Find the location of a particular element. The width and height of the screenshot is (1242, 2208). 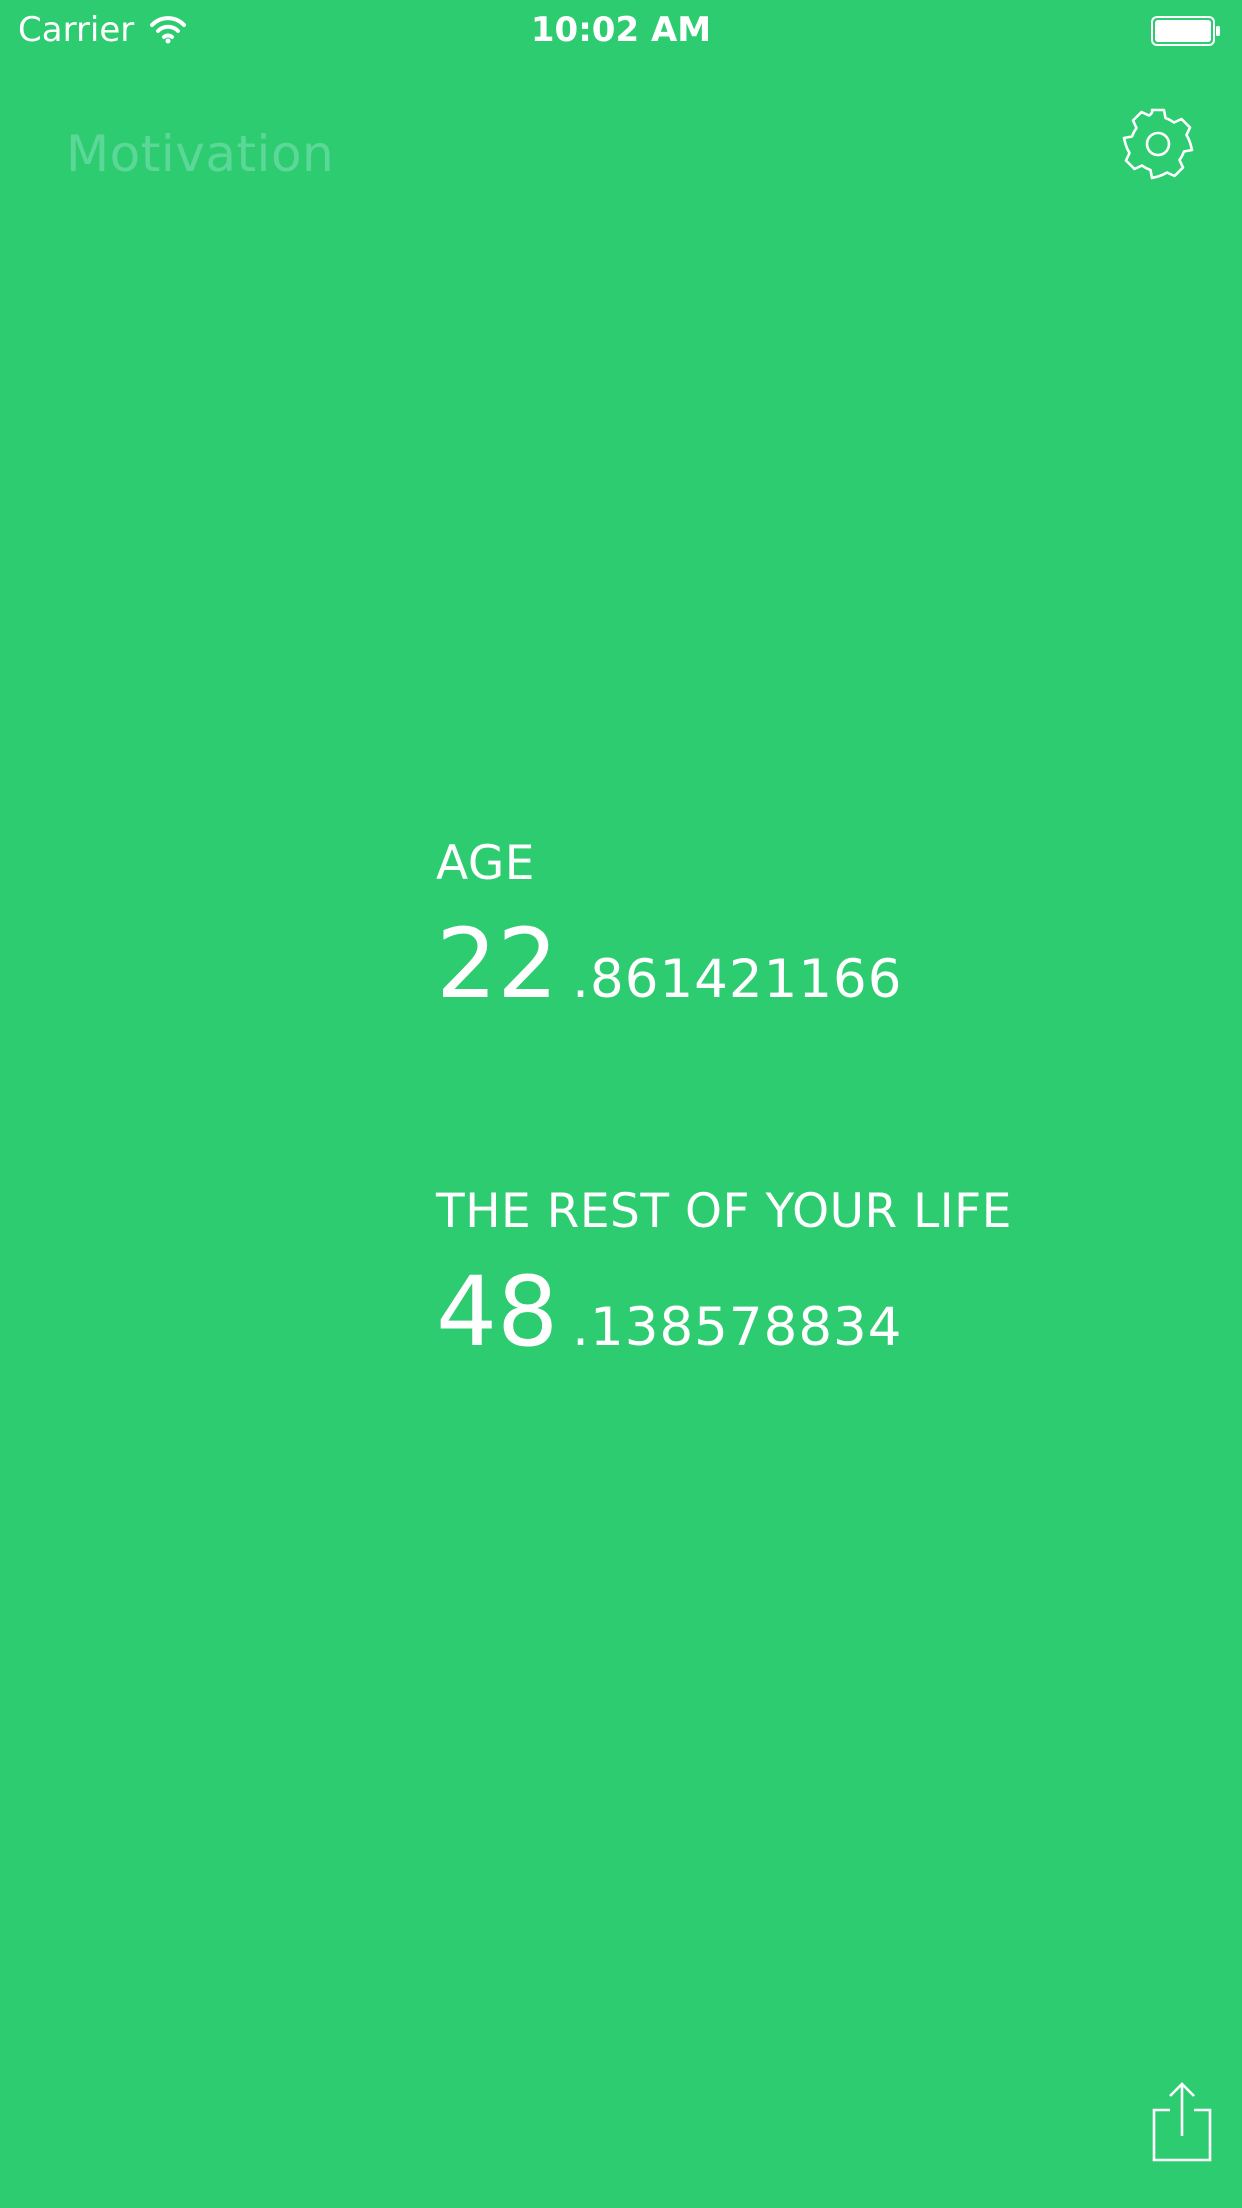

age-stat: AGE 22.861421166 is located at coordinates (669, 925).